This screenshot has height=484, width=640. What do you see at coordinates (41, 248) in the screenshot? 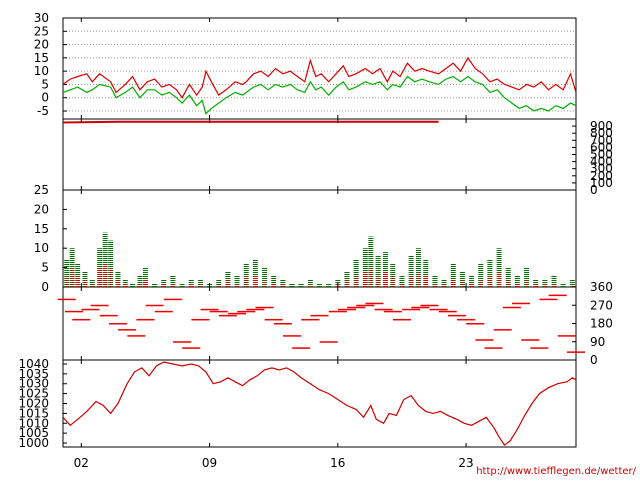
I see `wind-y-tick-label: 10` at bounding box center [41, 248].